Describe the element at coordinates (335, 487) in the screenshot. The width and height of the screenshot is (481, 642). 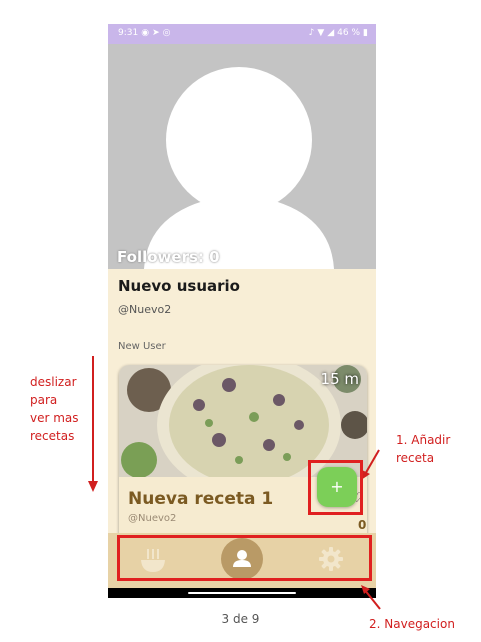
I see `fab-highlight-box` at that location.